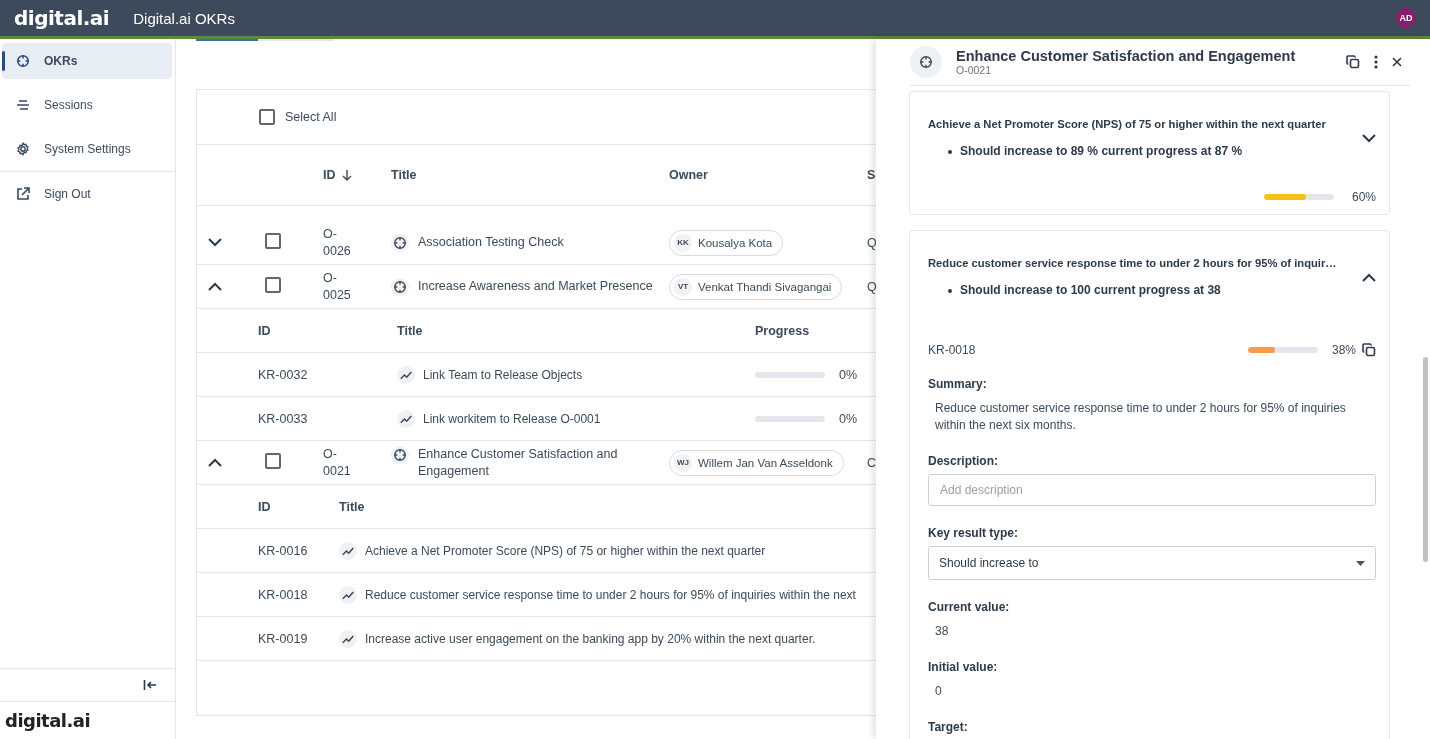 The width and height of the screenshot is (1430, 739). I want to click on scrollbar, so click(1425, 459).